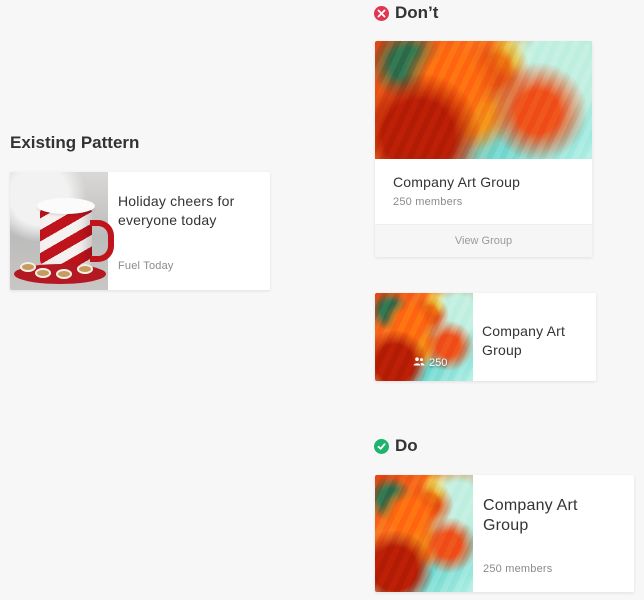 This screenshot has width=644, height=600. Describe the element at coordinates (176, 210) in the screenshot. I see `article-title: Holiday cheers for everyone today` at that location.